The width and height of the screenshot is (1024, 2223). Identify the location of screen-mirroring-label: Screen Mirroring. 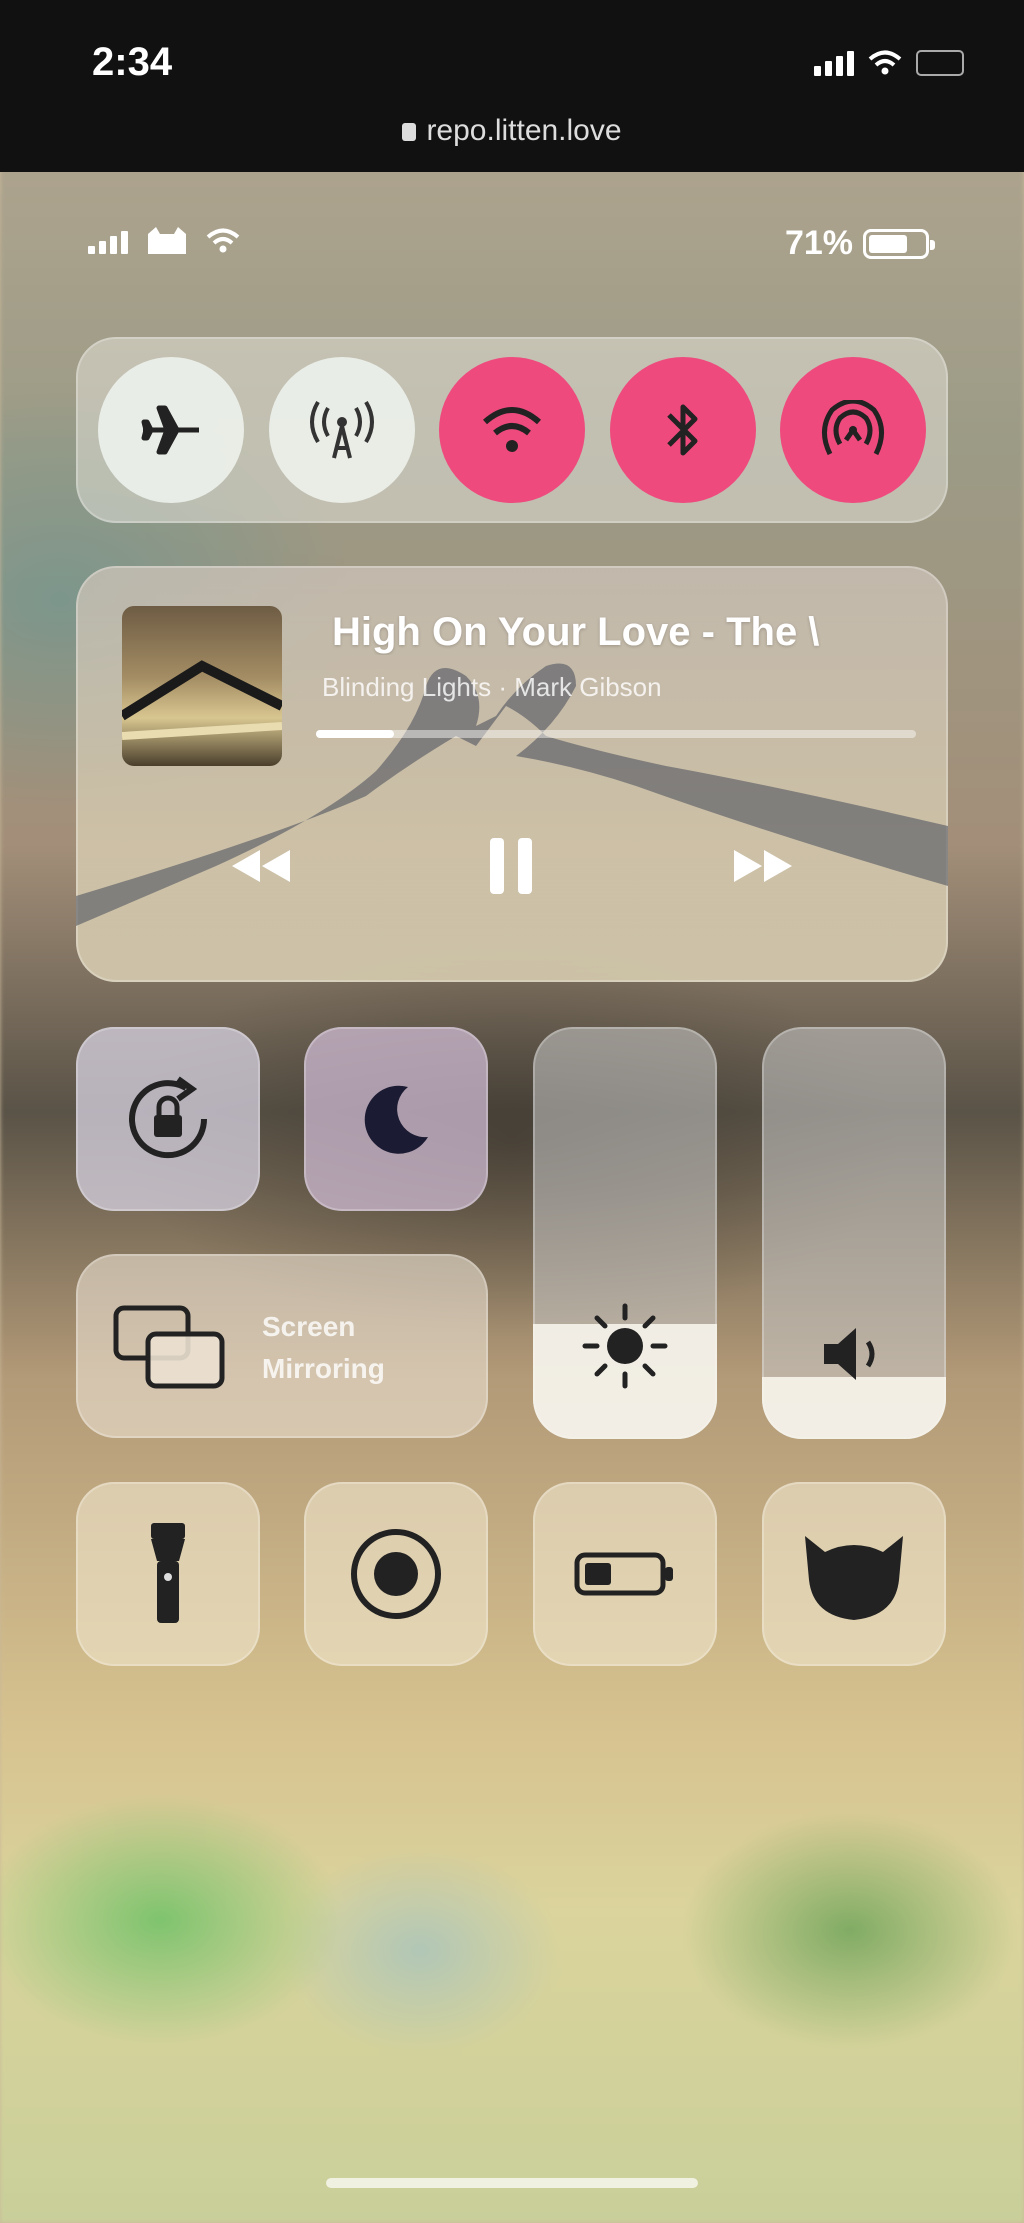
(367, 1348).